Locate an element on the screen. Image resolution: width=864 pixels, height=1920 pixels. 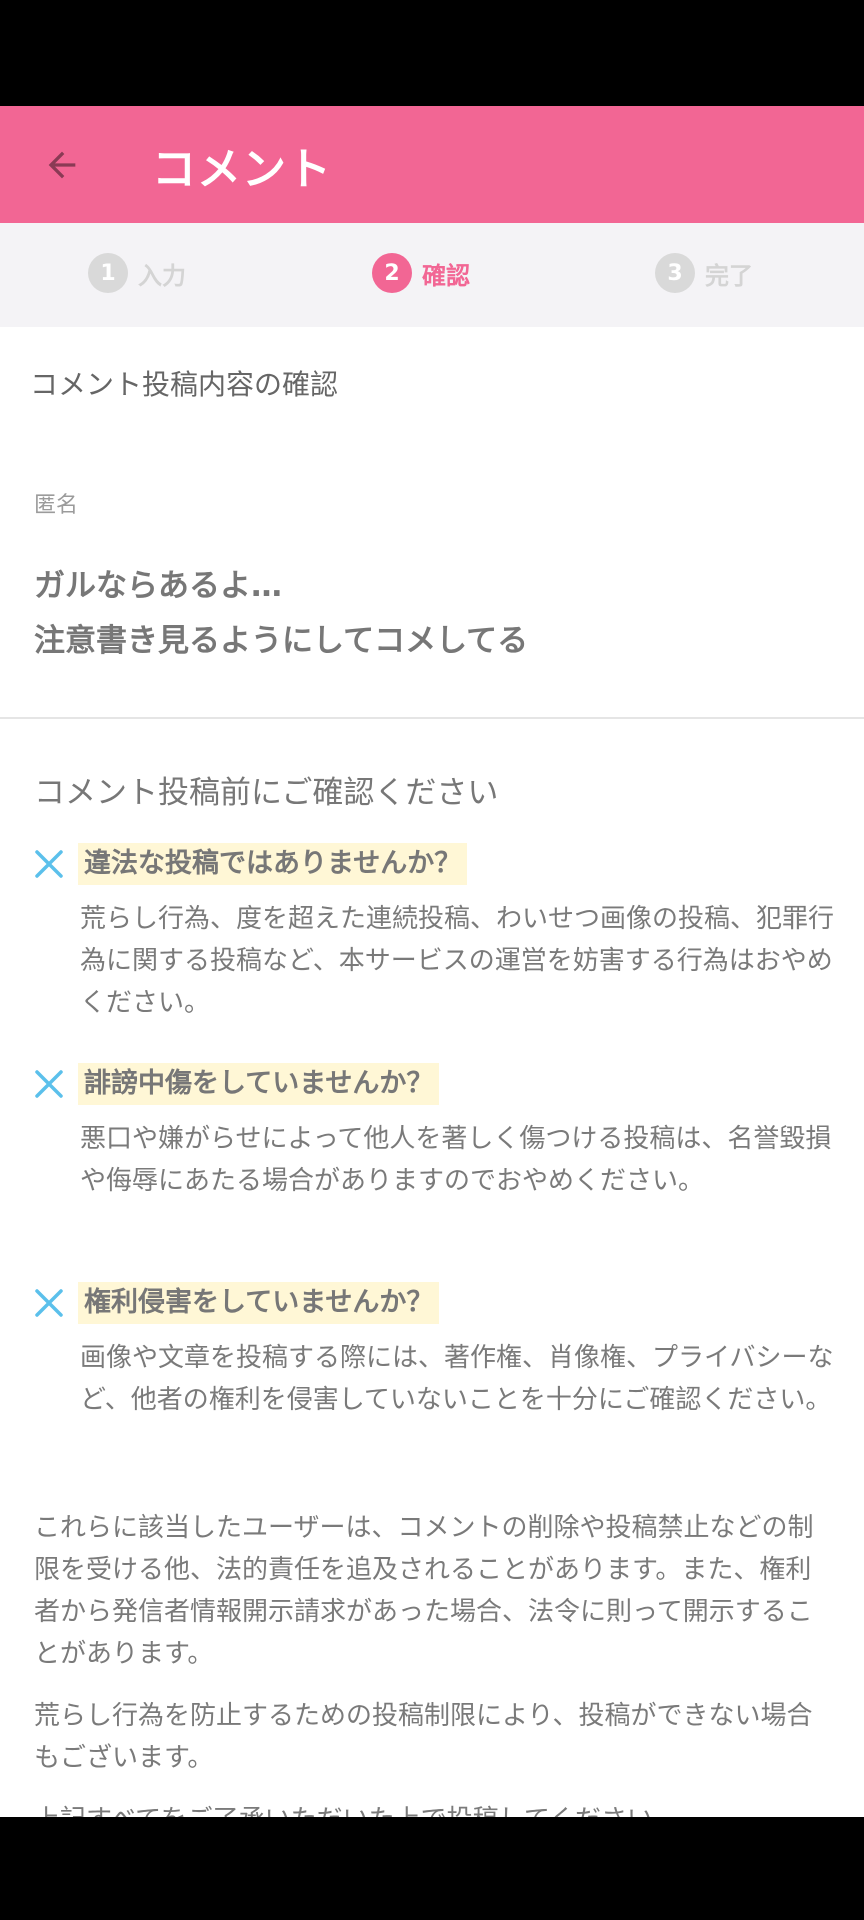
divider is located at coordinates (432, 718).